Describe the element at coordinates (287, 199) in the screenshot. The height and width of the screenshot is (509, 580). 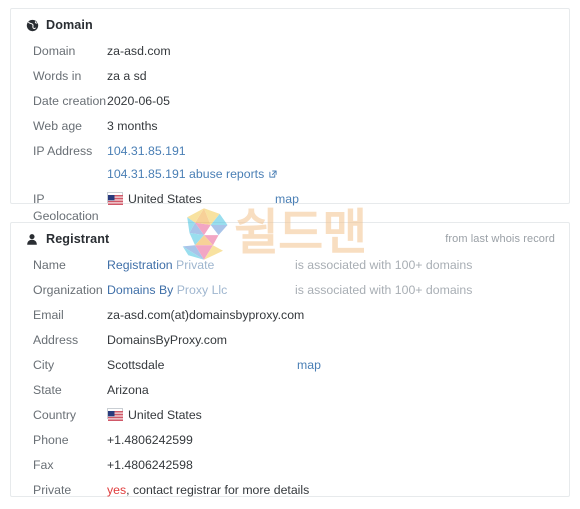
I see `geolocation-map-link: map` at that location.